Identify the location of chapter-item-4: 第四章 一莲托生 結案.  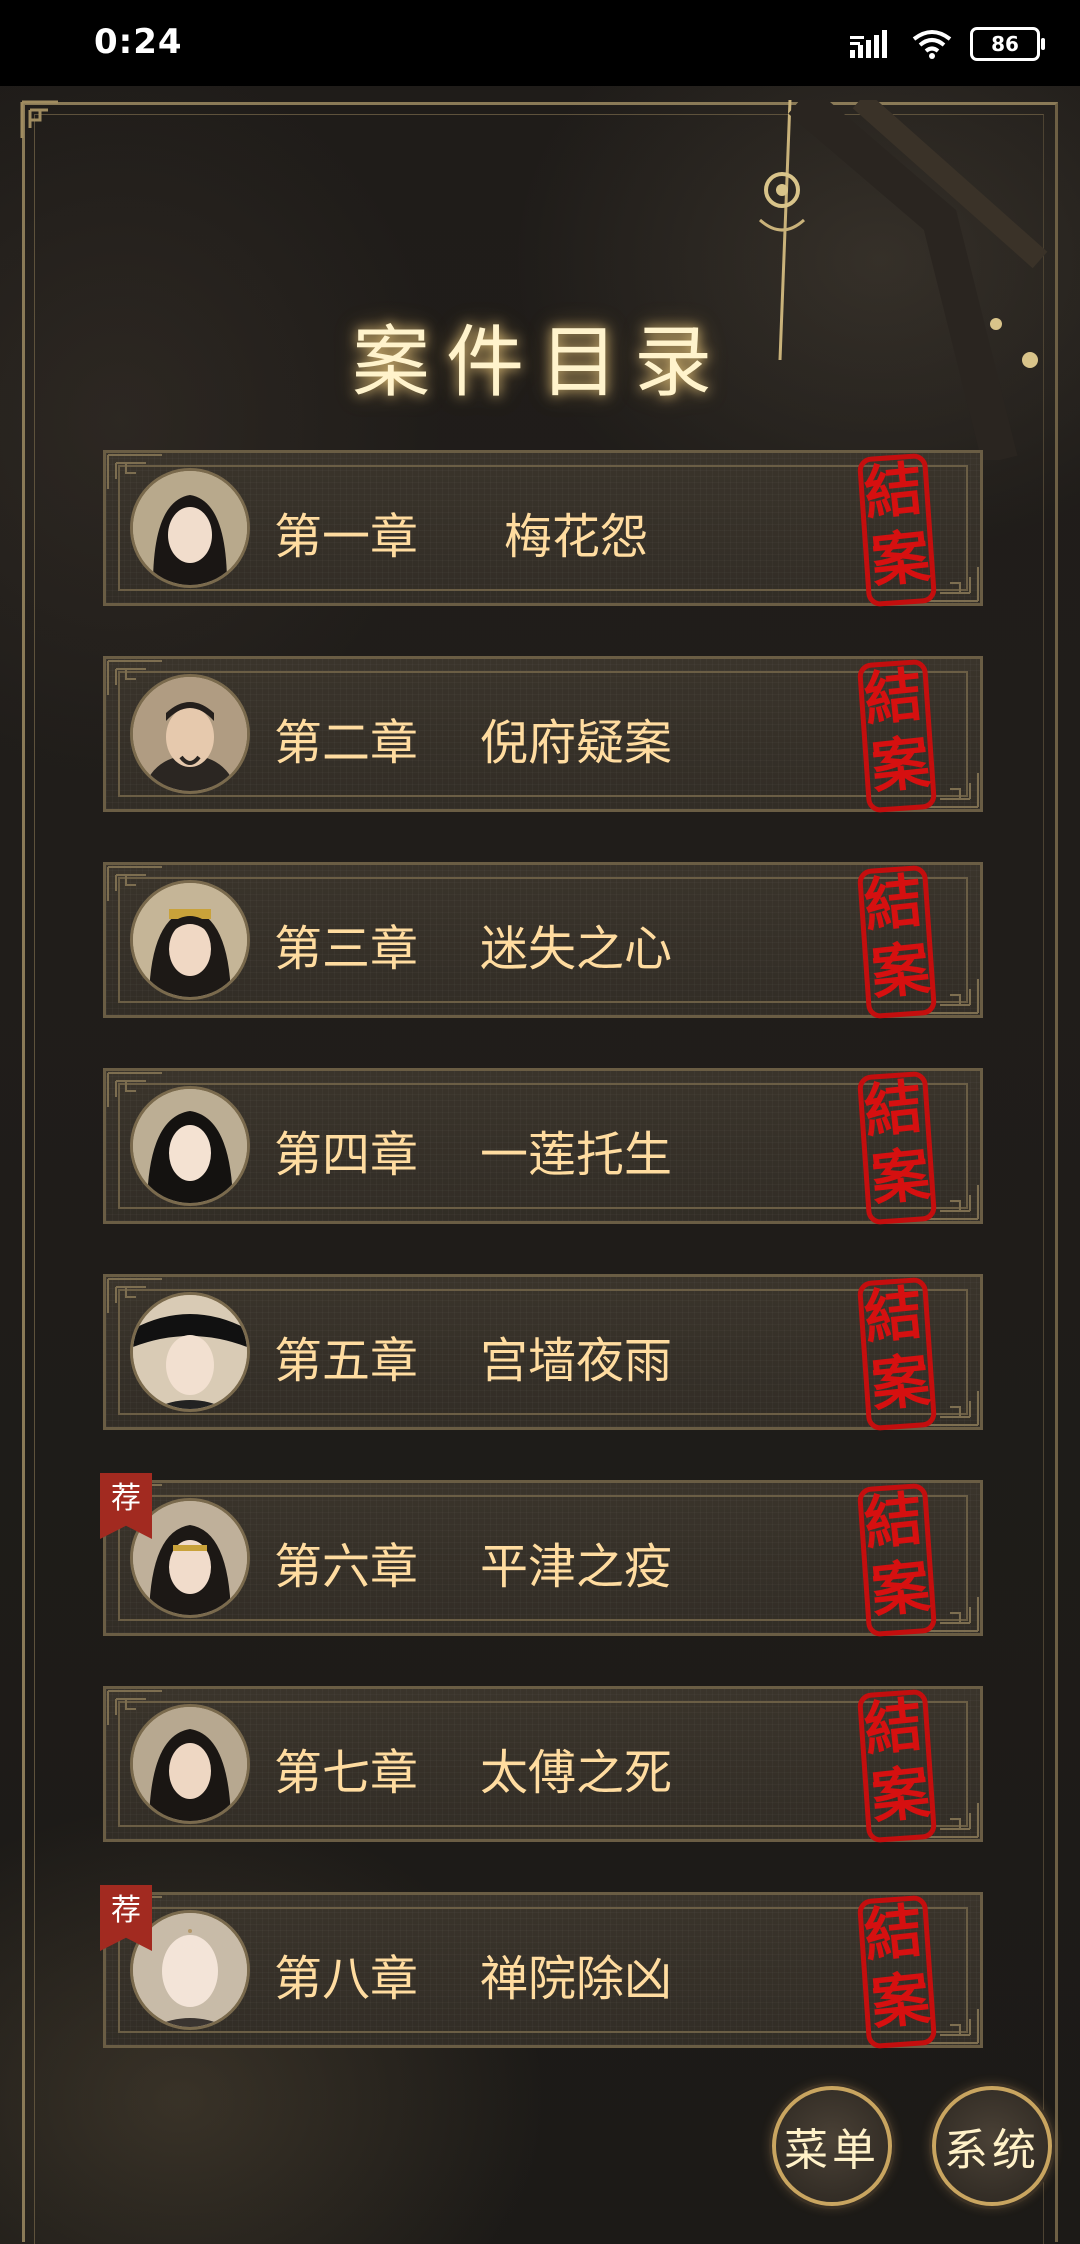
(543, 1147).